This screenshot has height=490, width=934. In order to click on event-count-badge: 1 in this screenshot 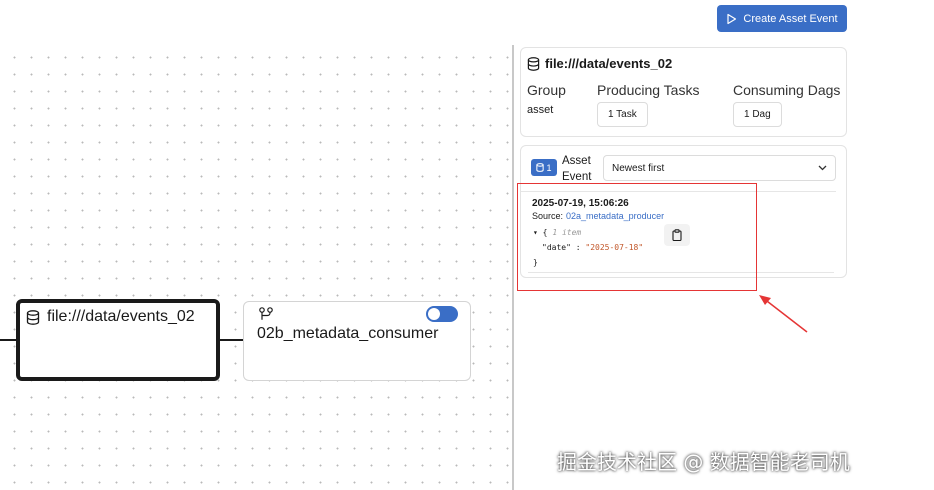, I will do `click(544, 167)`.